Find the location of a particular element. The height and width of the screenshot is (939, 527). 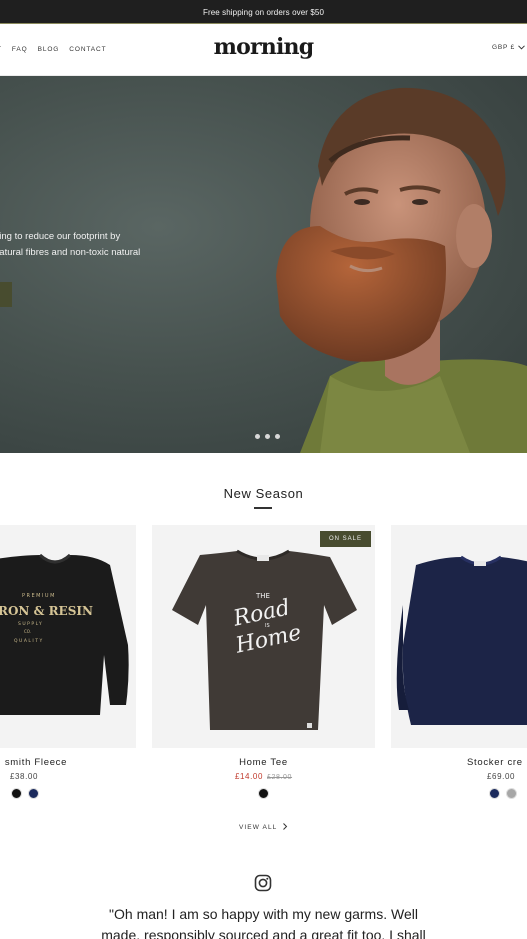

compare-price: £28.00 is located at coordinates (280, 777).